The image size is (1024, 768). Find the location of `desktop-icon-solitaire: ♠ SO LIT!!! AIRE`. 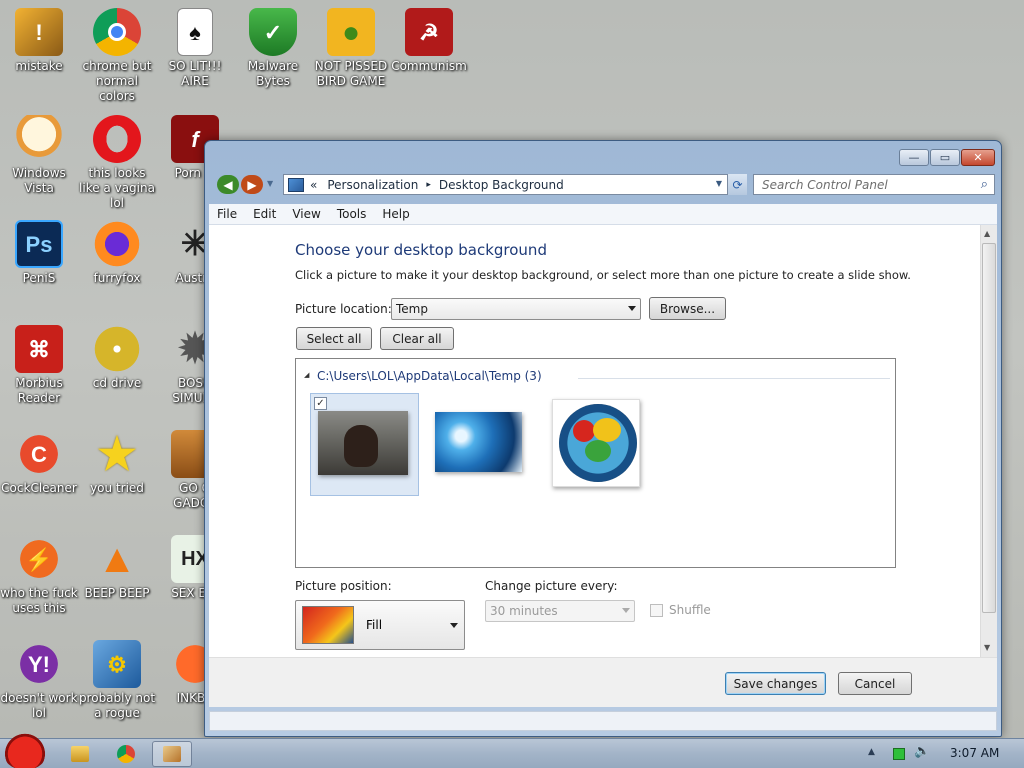

desktop-icon-solitaire: ♠ SO LIT!!! AIRE is located at coordinates (195, 48).